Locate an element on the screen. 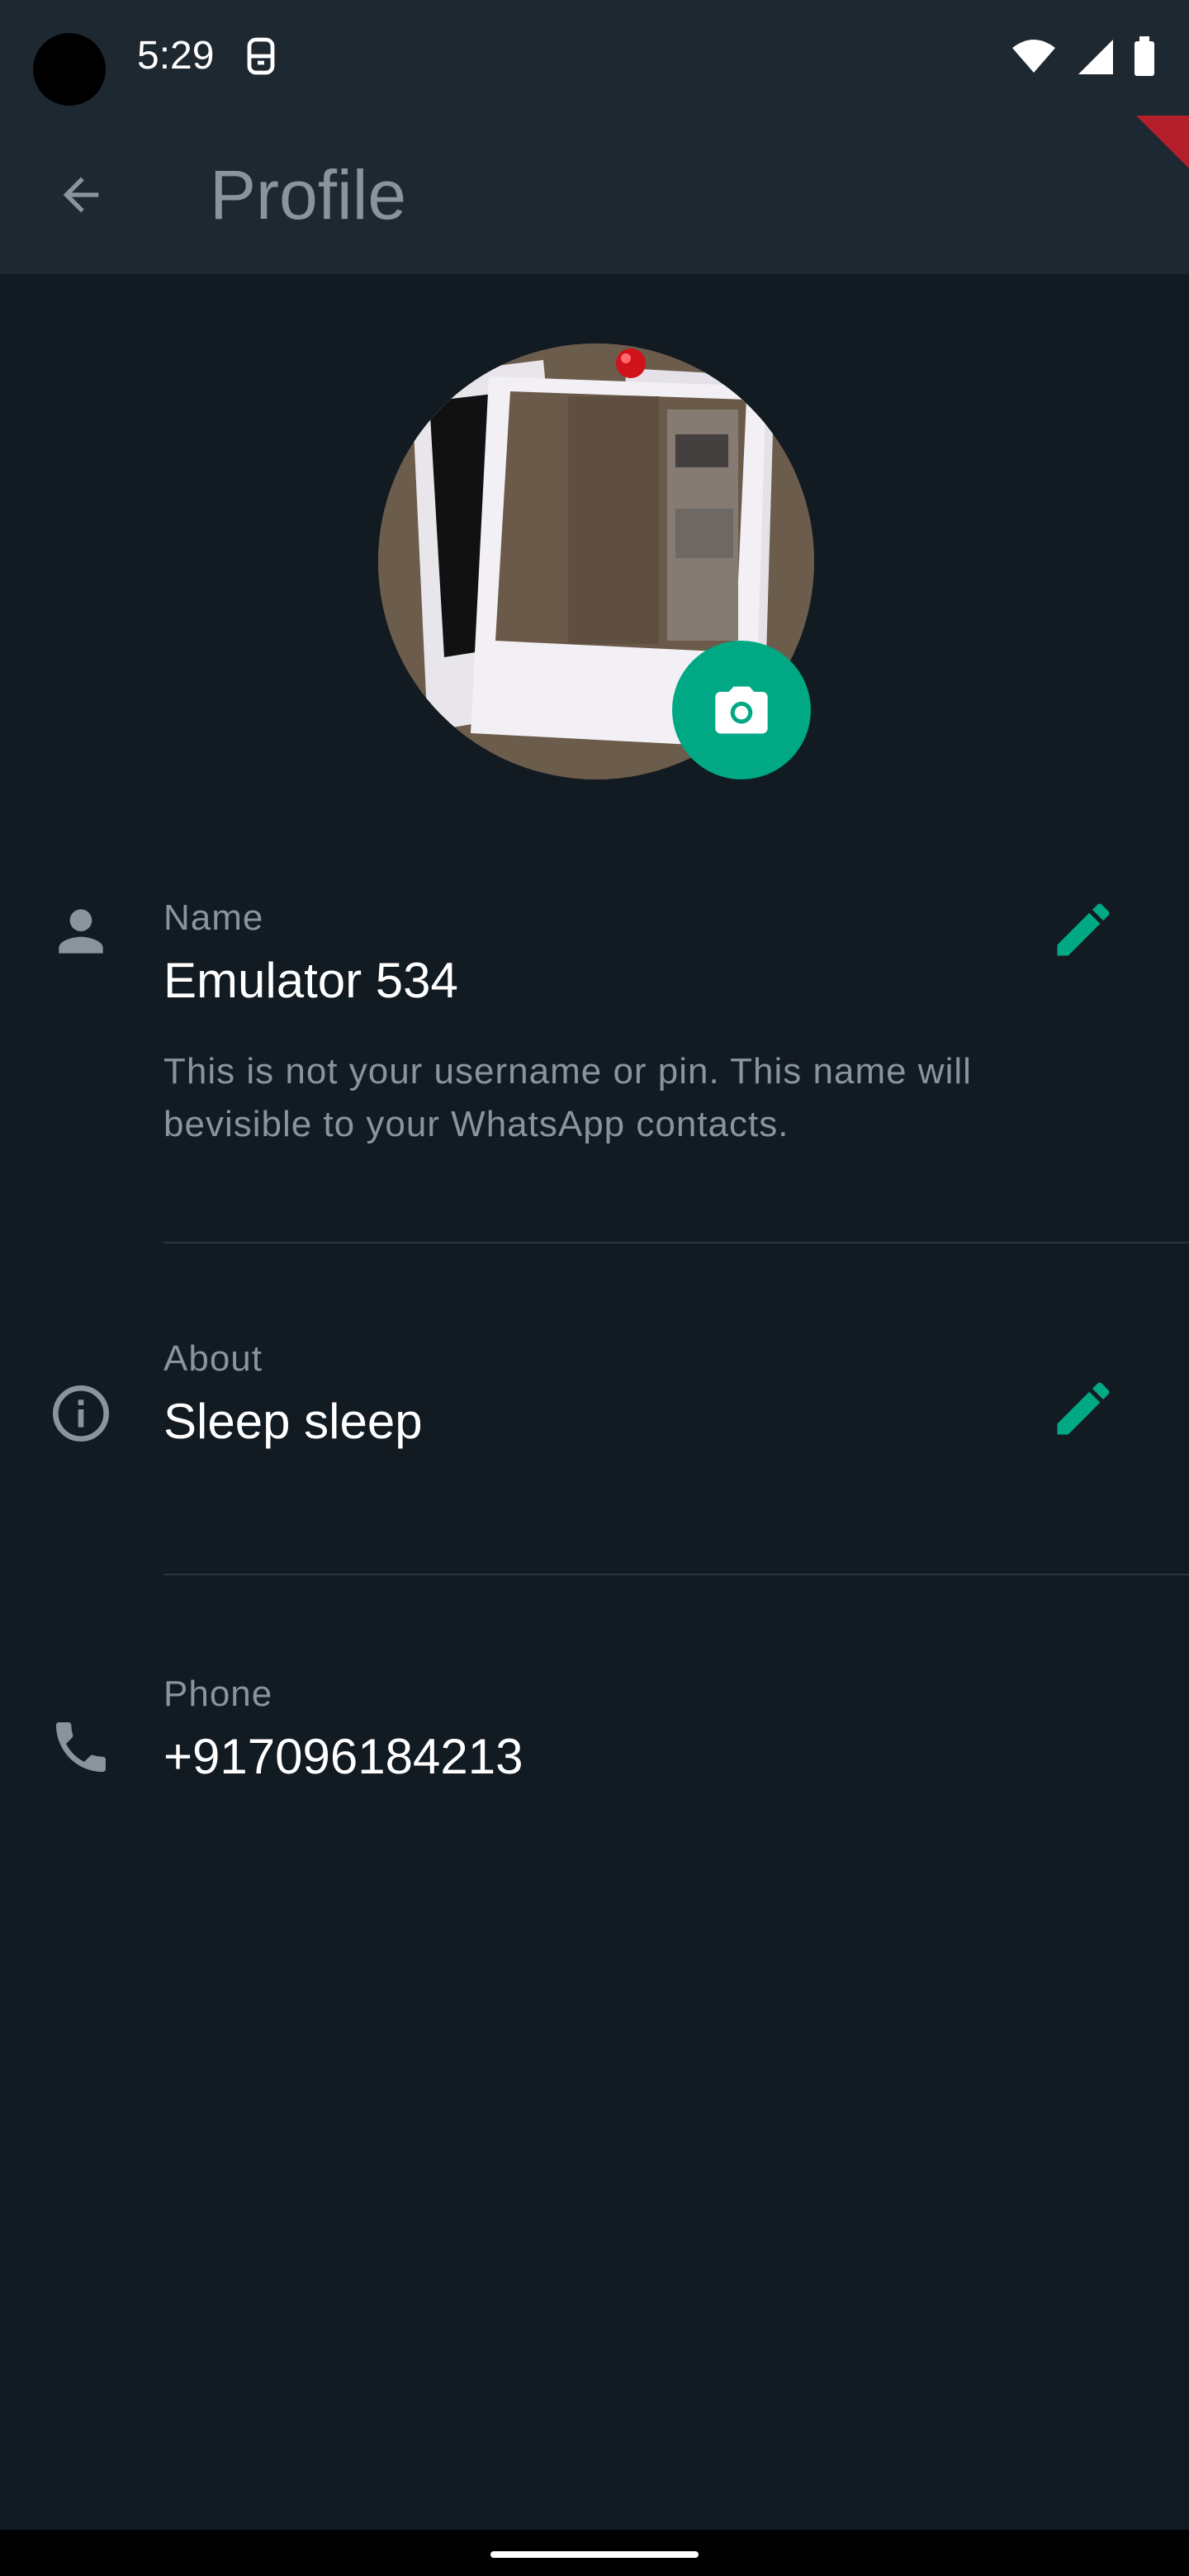 This screenshot has width=1189, height=2576. wifi-icon is located at coordinates (1033, 56).